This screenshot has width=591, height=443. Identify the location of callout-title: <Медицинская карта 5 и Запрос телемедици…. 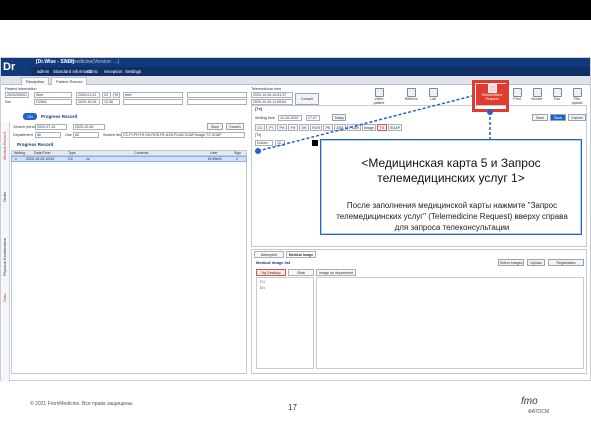
(451, 170).